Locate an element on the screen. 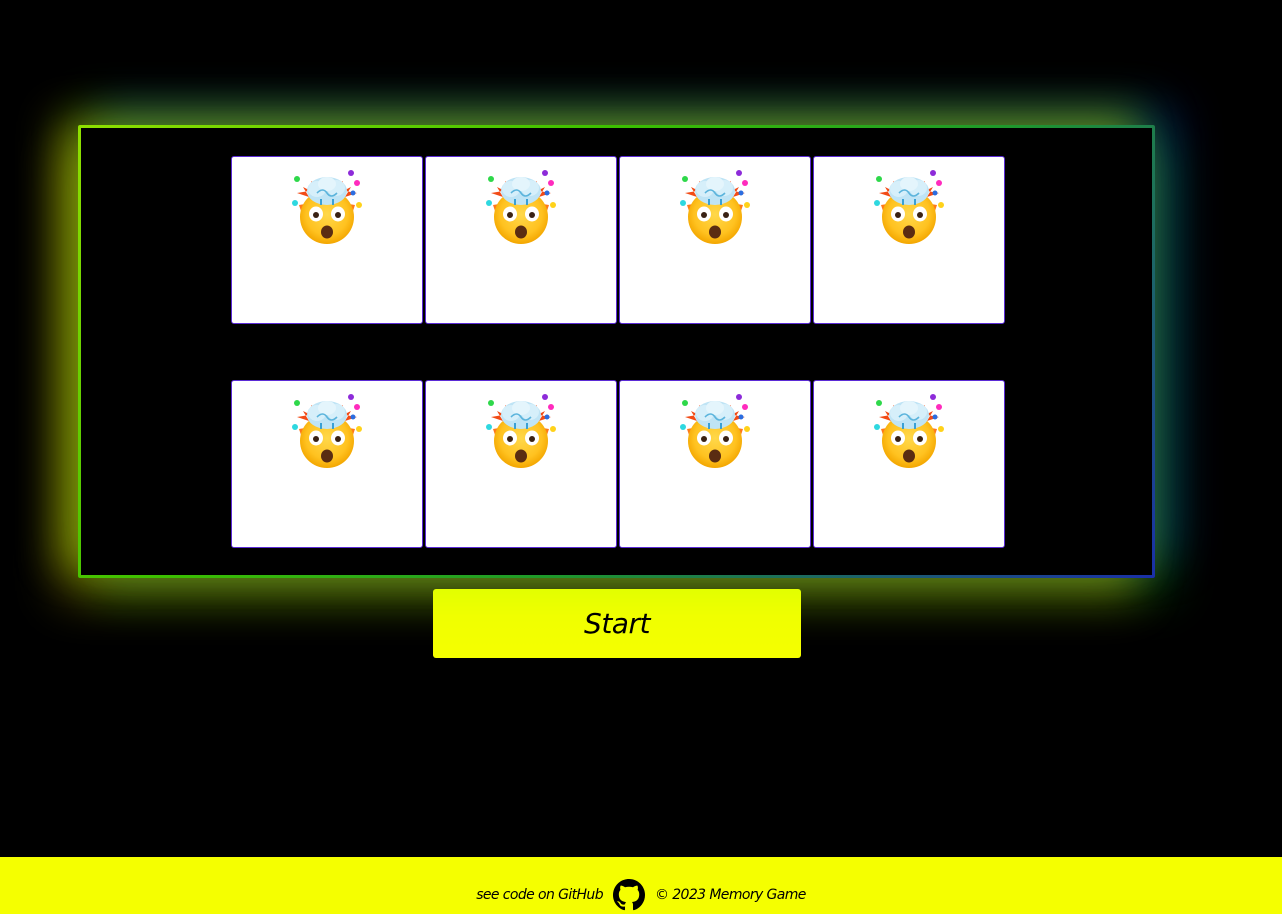  github-link: see code on GitHub is located at coordinates (539, 895).